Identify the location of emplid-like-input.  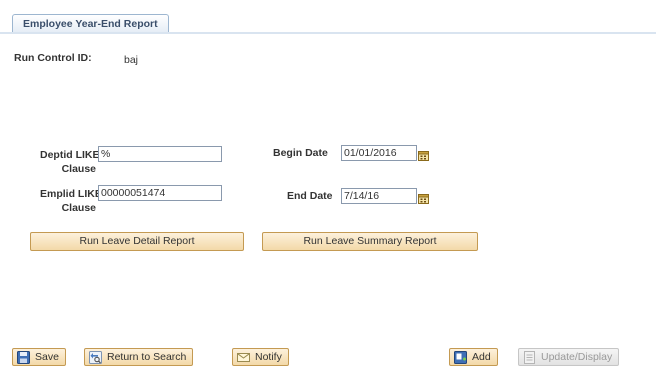
(160, 193).